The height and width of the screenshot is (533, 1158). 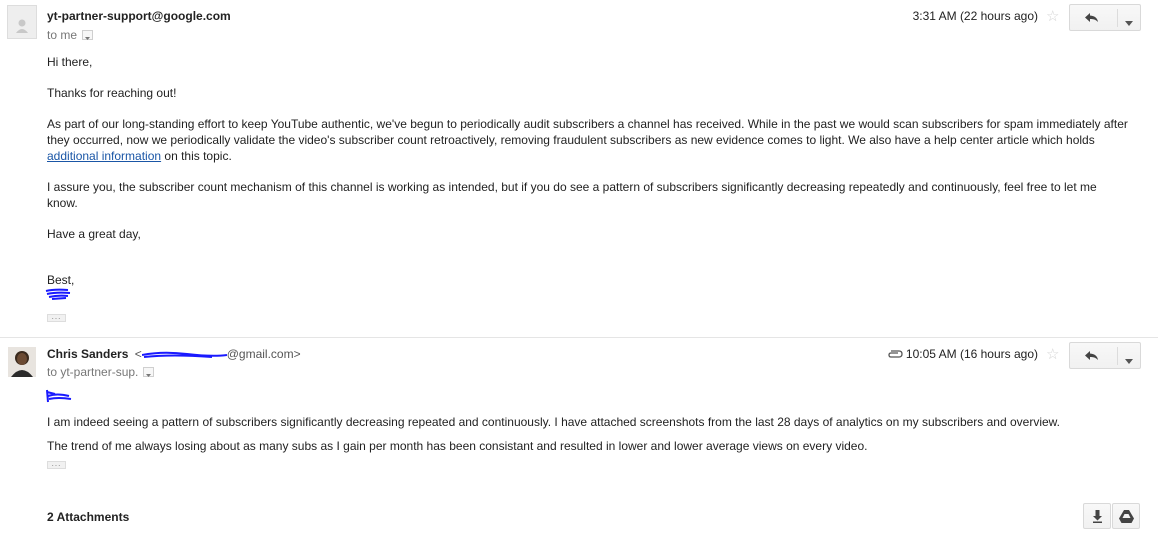 I want to click on greeting: Hi there,, so click(x=70, y=62).